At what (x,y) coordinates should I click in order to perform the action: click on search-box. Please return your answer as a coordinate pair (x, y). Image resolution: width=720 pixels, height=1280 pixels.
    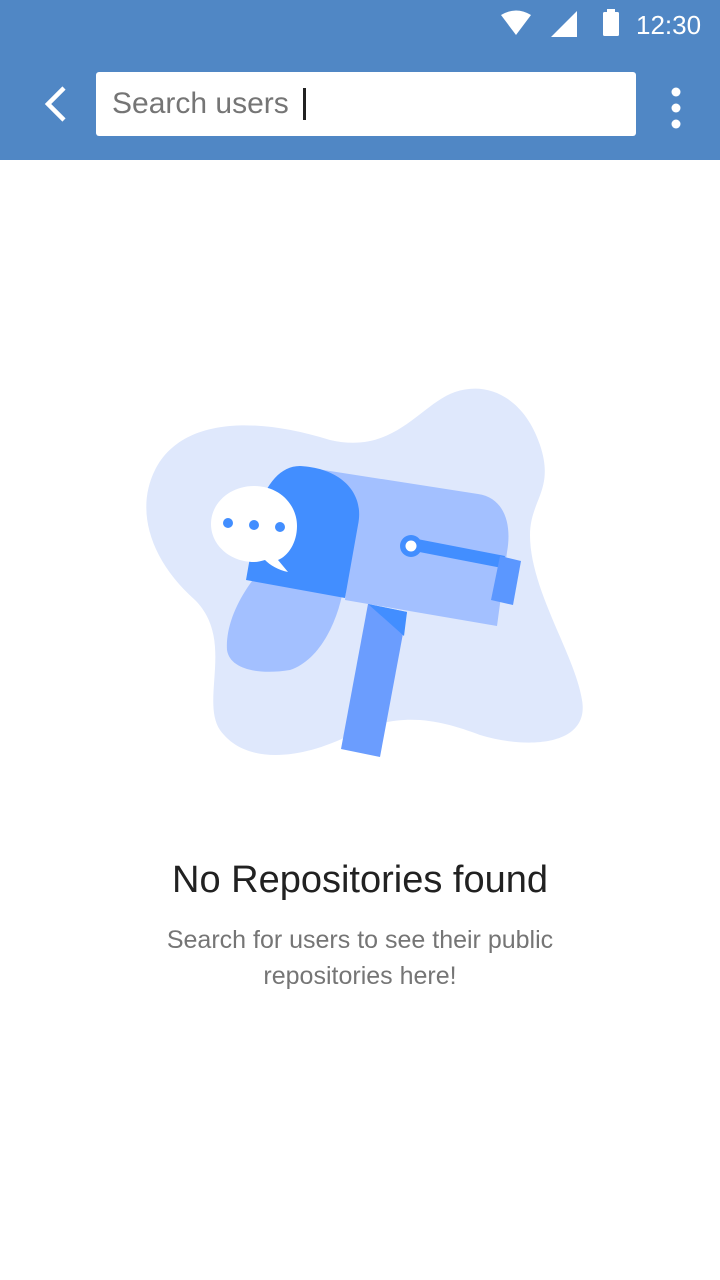
    Looking at the image, I should click on (366, 104).